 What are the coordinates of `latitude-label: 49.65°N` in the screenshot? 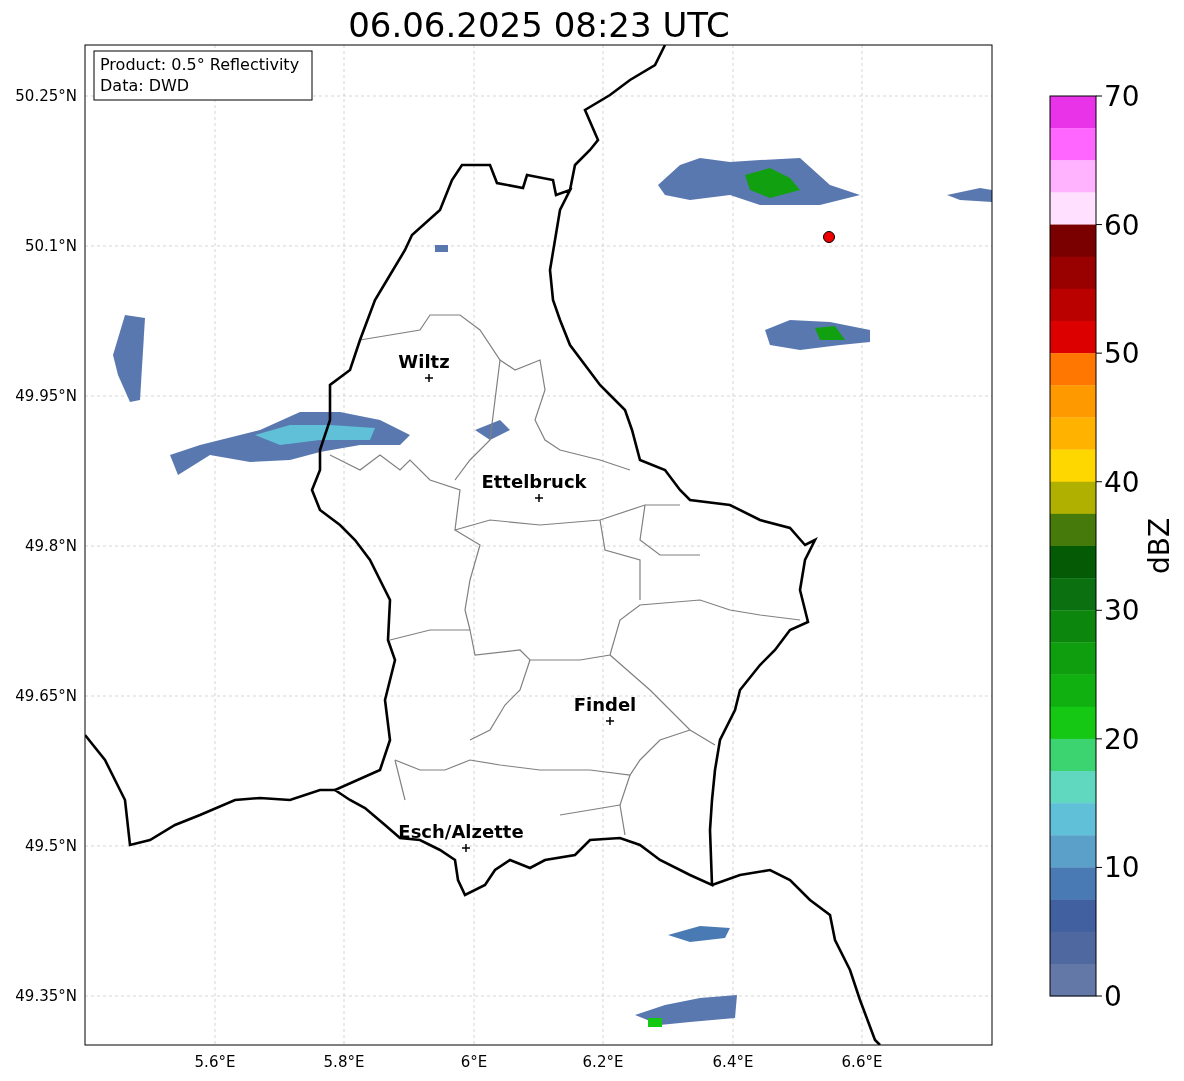 It's located at (46, 696).